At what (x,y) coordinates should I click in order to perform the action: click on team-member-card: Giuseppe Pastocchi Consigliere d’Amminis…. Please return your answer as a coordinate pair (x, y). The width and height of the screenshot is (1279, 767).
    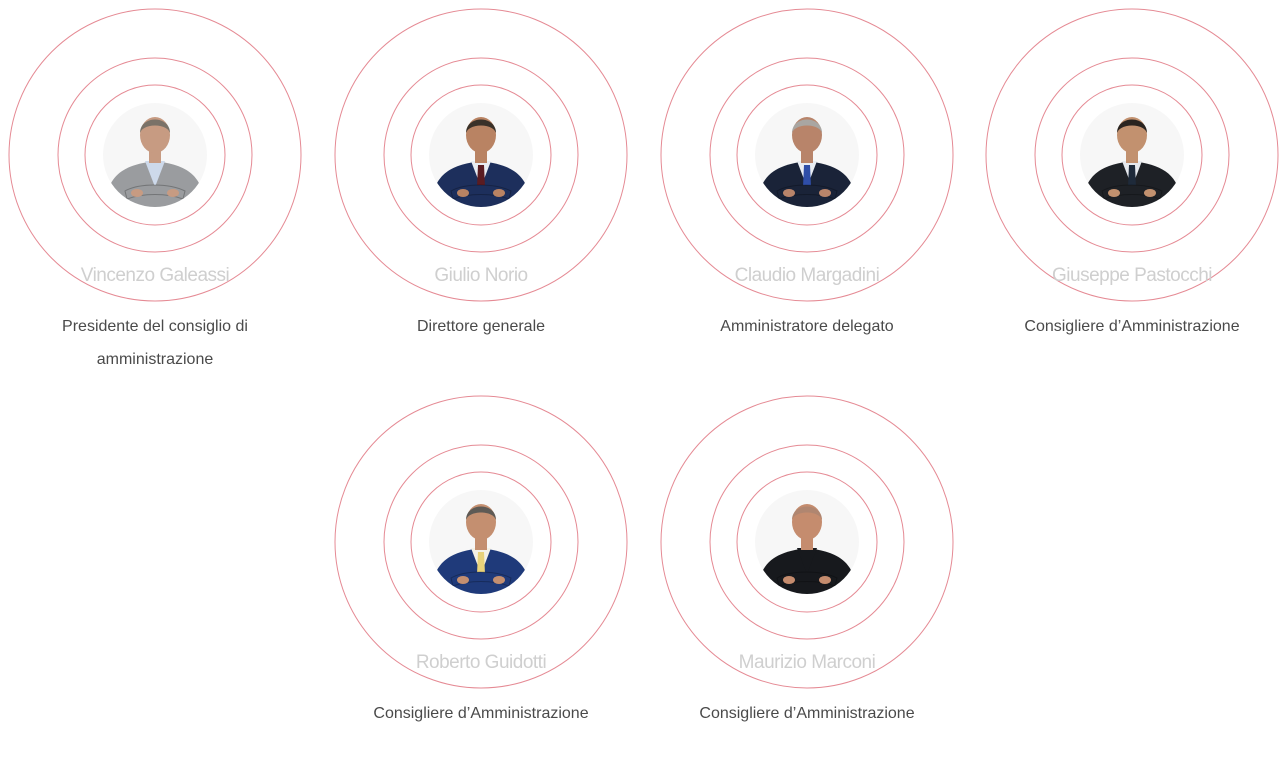
    Looking at the image, I should click on (1130, 190).